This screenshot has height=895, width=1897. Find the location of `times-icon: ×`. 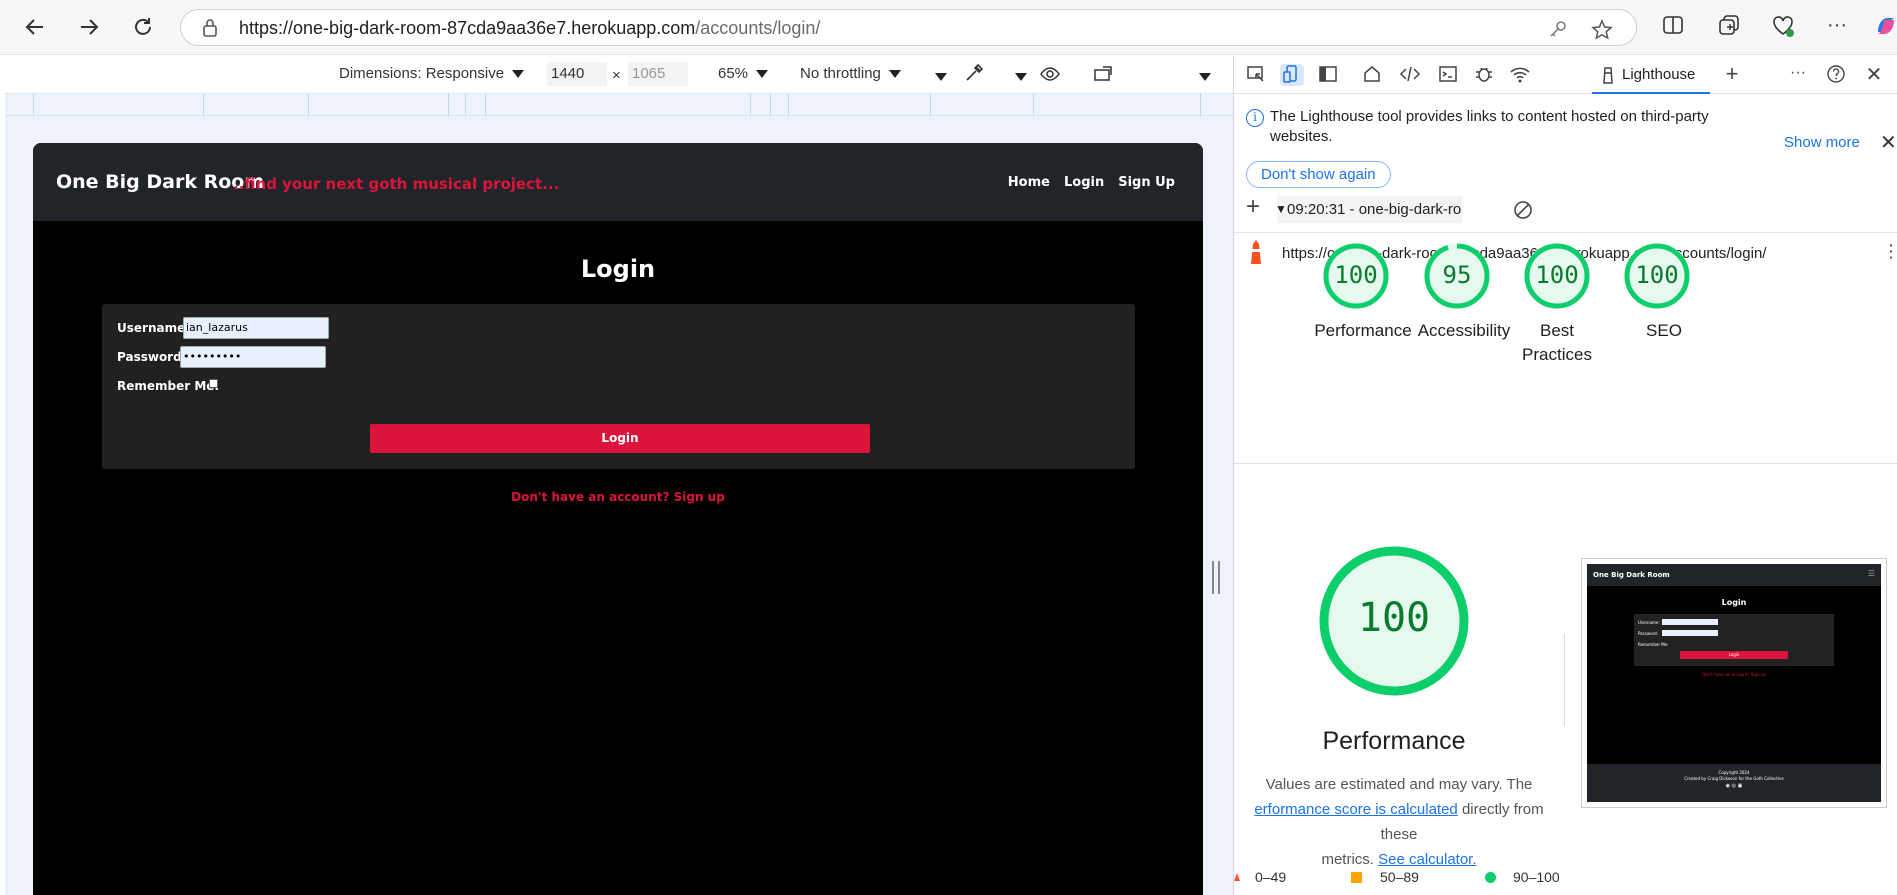

times-icon: × is located at coordinates (616, 75).